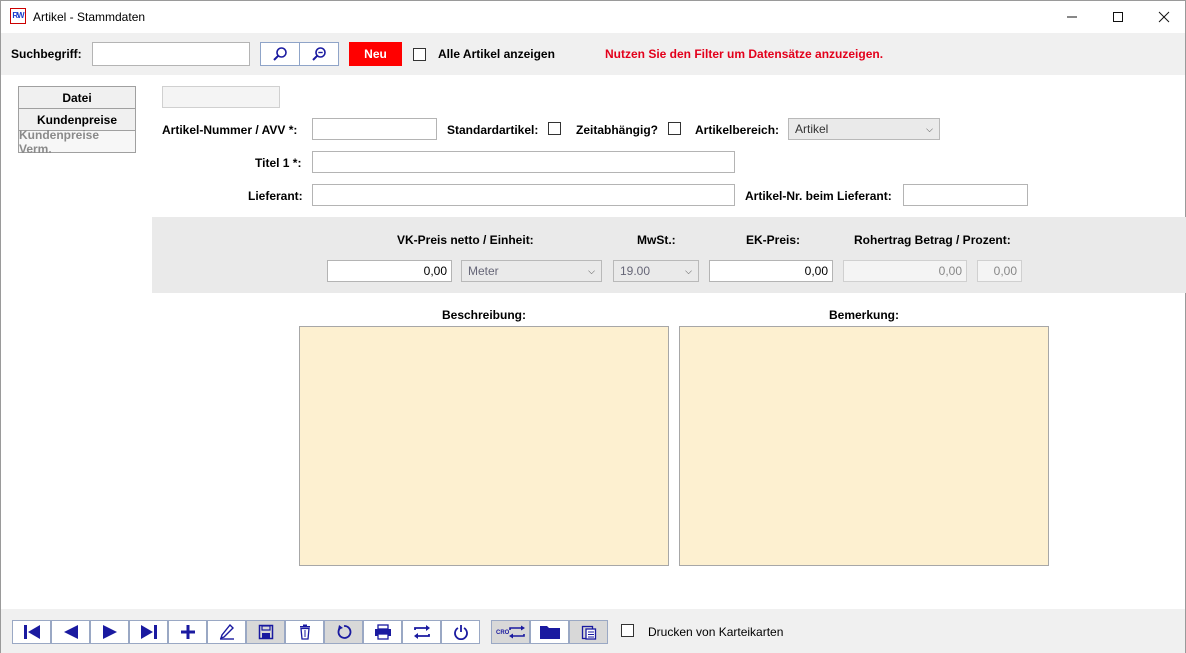 Image resolution: width=1186 pixels, height=653 pixels. Describe the element at coordinates (617, 130) in the screenshot. I see `zeitabhaengig-label: Zeitabhängig?` at that location.